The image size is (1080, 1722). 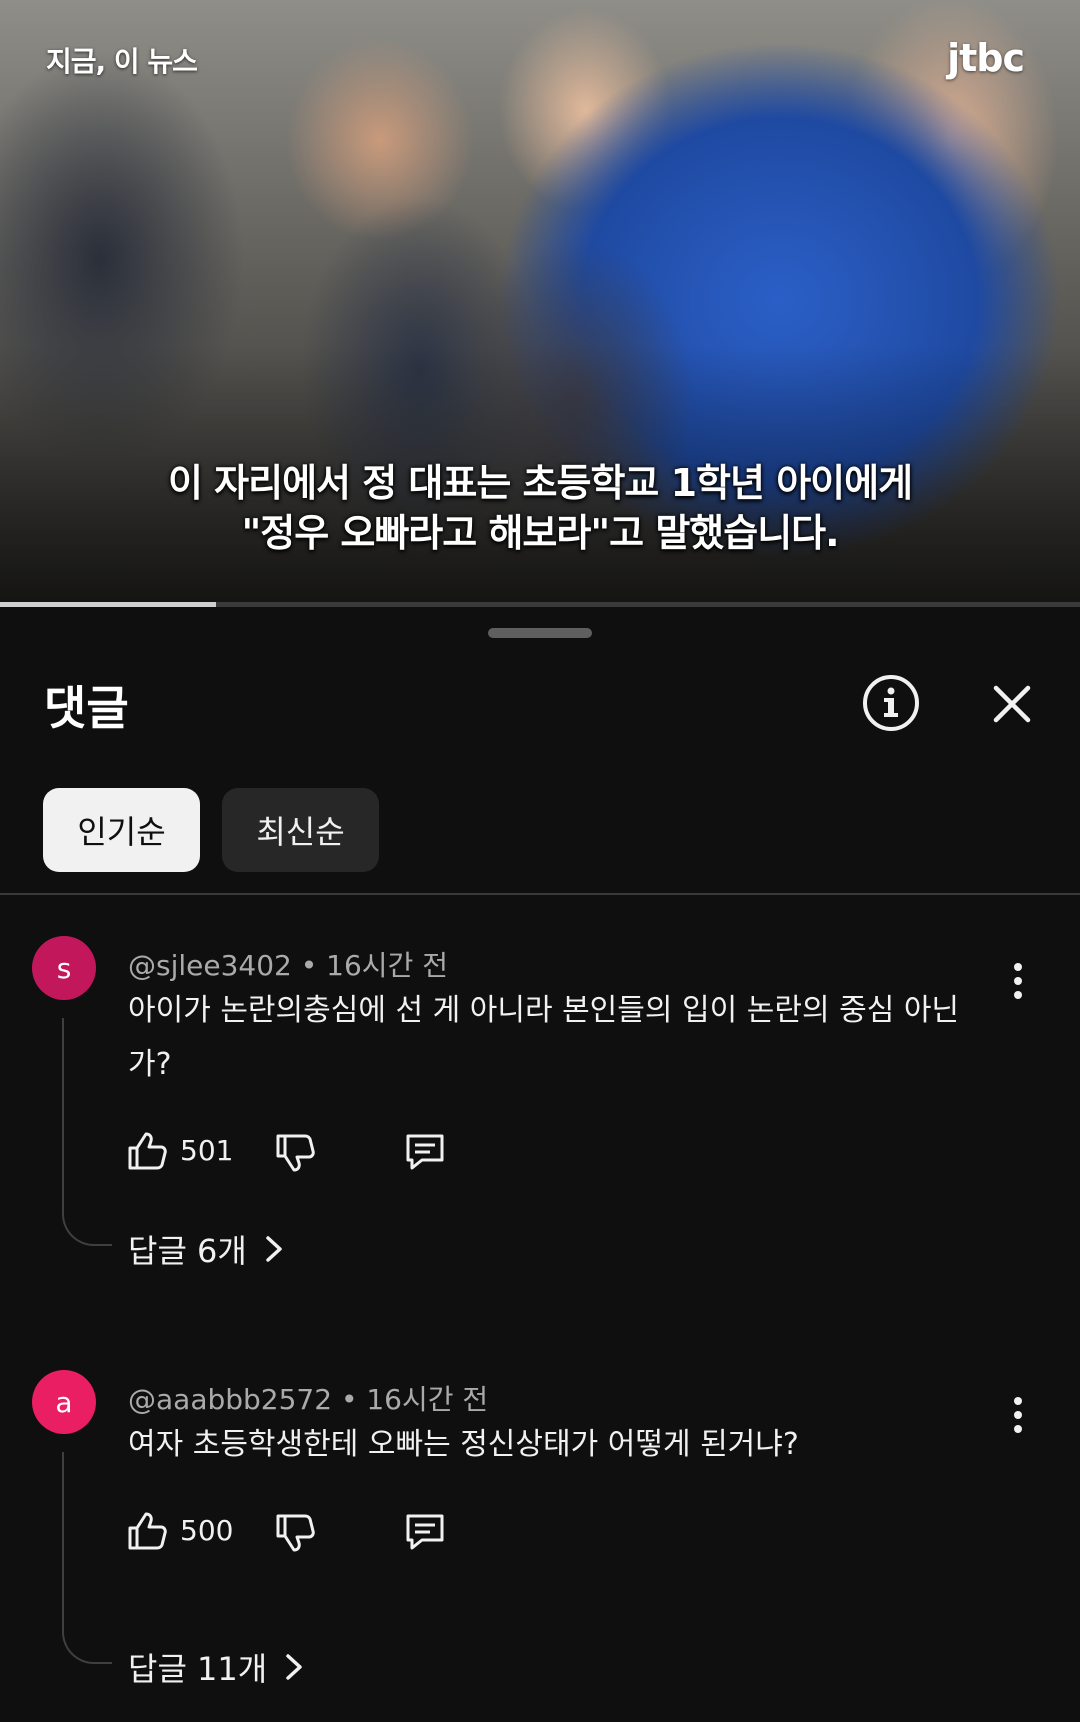 What do you see at coordinates (540, 604) in the screenshot?
I see `video-progress-bar` at bounding box center [540, 604].